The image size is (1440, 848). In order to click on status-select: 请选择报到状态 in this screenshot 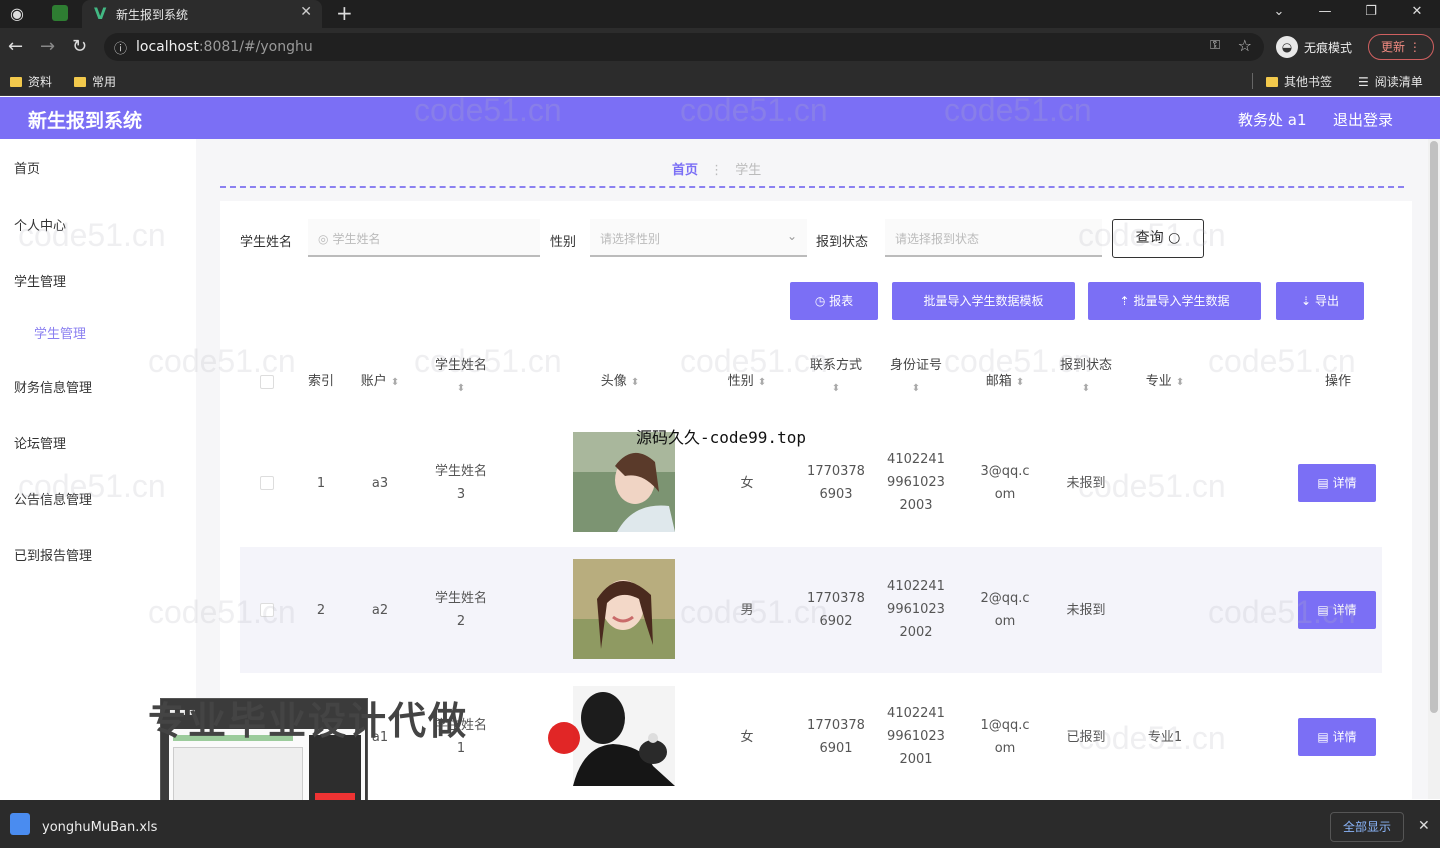, I will do `click(993, 238)`.